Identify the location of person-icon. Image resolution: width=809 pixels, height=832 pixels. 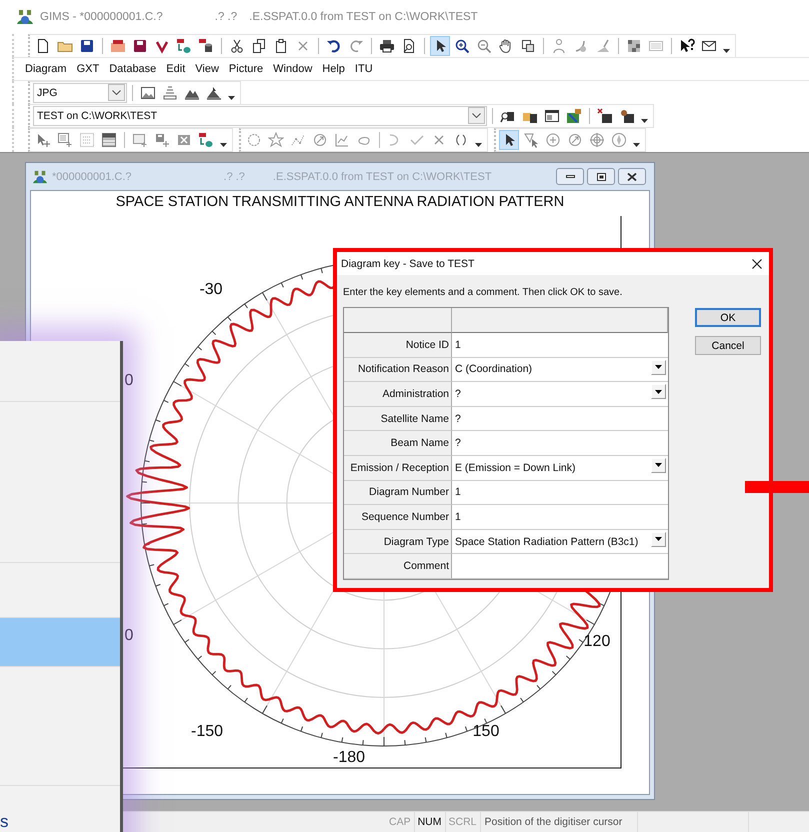
(559, 46).